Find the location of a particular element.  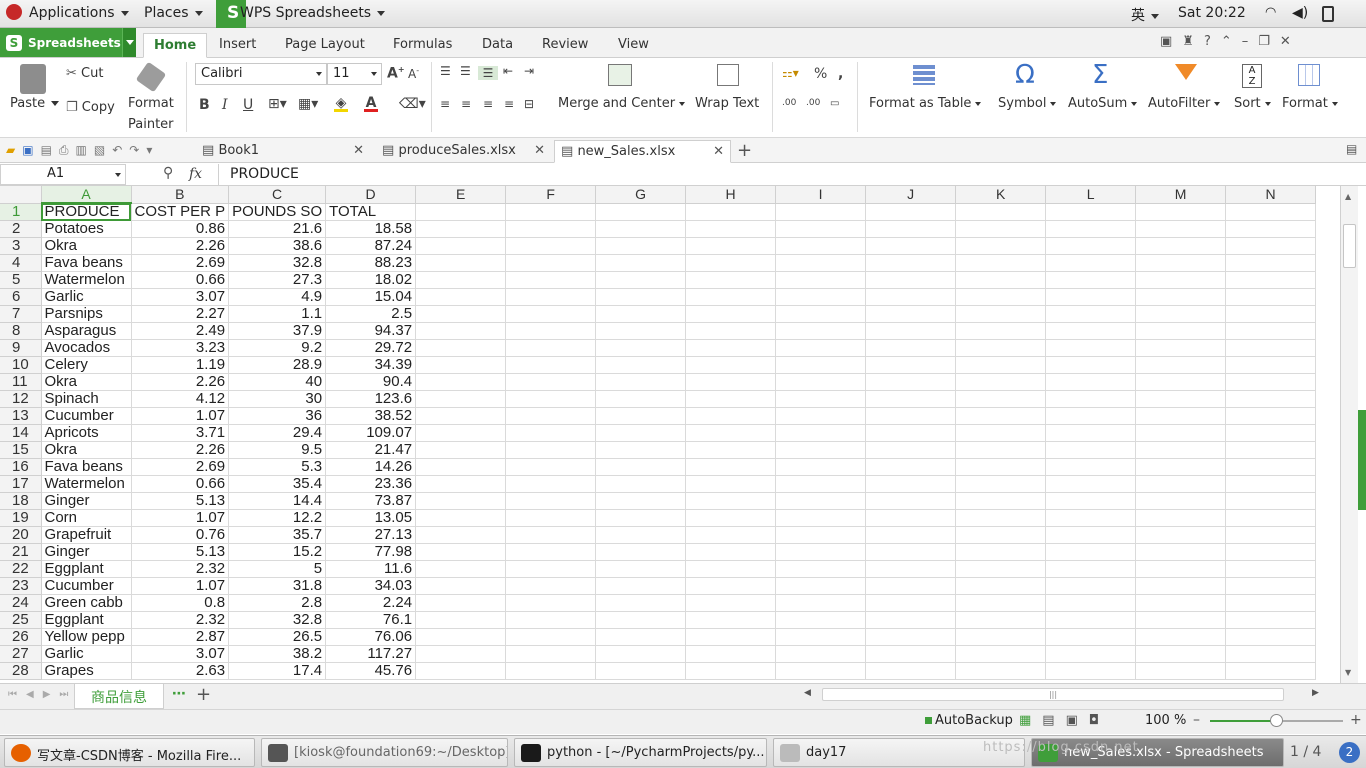

copy-button: ❐ Copy is located at coordinates (90, 107).